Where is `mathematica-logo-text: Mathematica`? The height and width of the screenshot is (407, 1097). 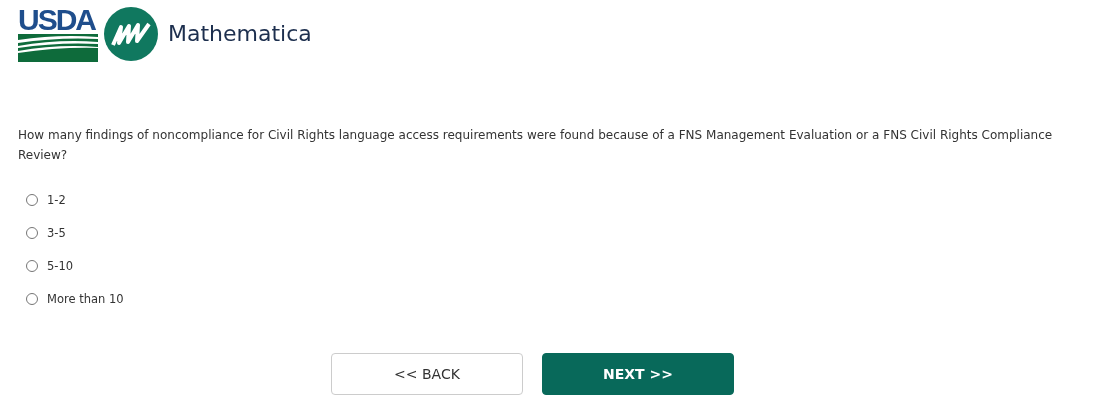
mathematica-logo-text: Mathematica is located at coordinates (240, 33).